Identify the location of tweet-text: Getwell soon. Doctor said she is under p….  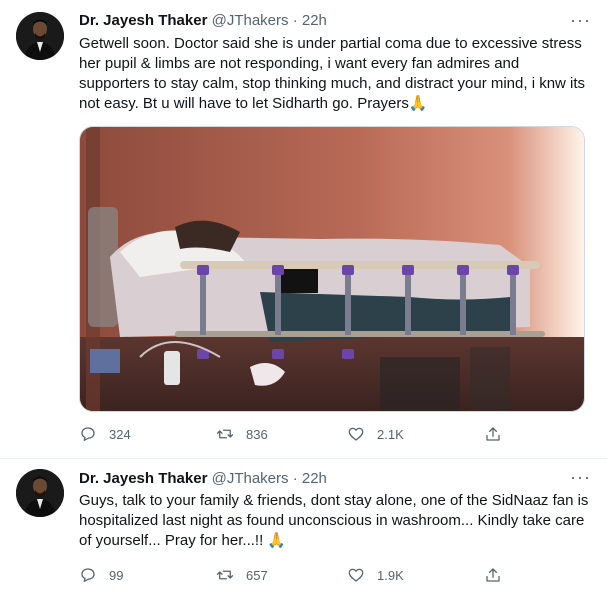
(335, 74).